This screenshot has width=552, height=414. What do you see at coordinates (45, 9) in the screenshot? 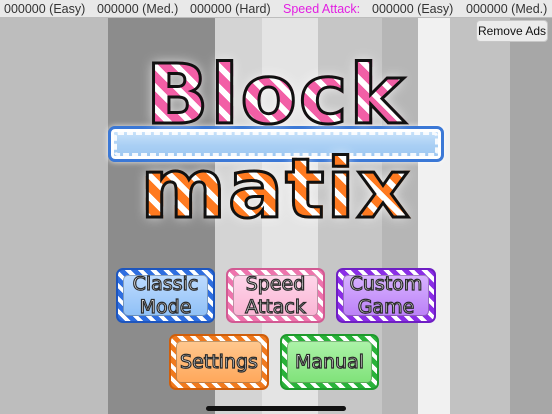
I see `score-easy: 000000 (Easy)` at bounding box center [45, 9].